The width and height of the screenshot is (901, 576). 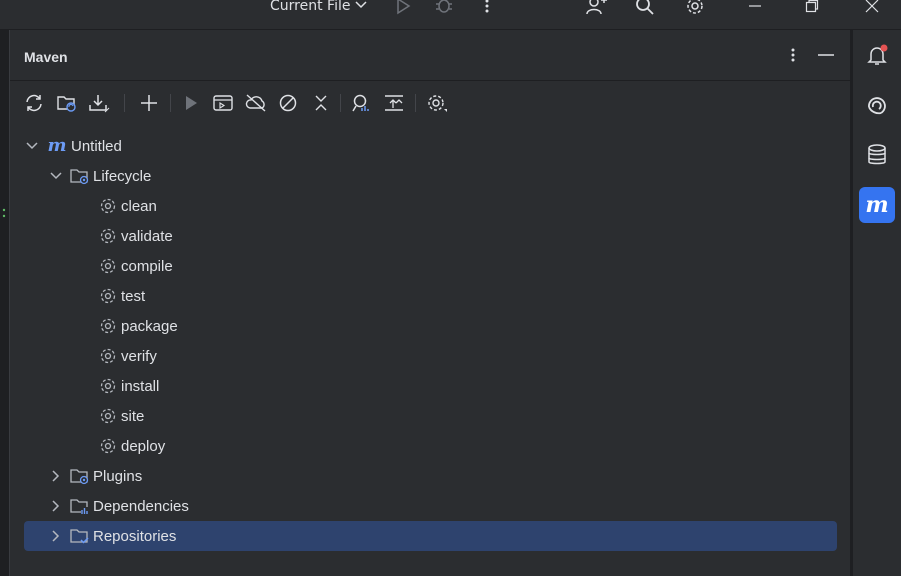 What do you see at coordinates (403, 8) in the screenshot?
I see `run-icon` at bounding box center [403, 8].